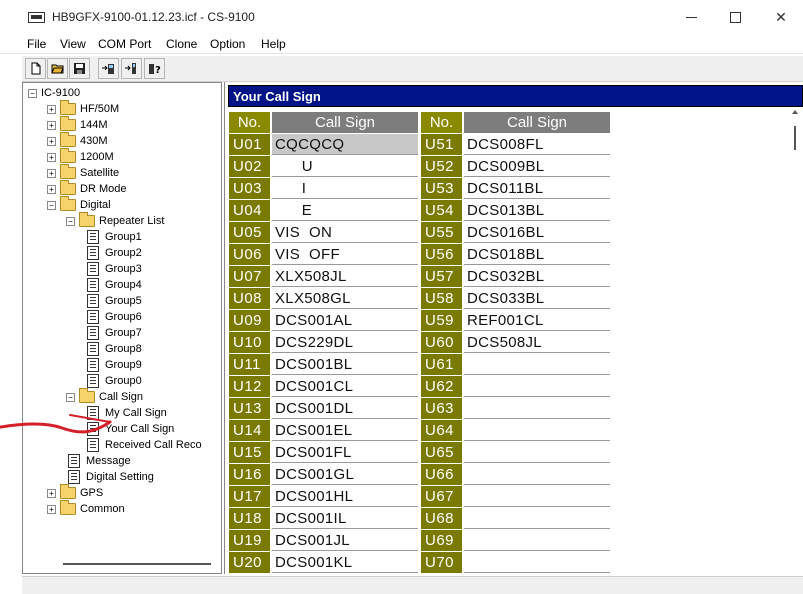 The width and height of the screenshot is (803, 594). I want to click on menu-com-port: COM Port, so click(124, 44).